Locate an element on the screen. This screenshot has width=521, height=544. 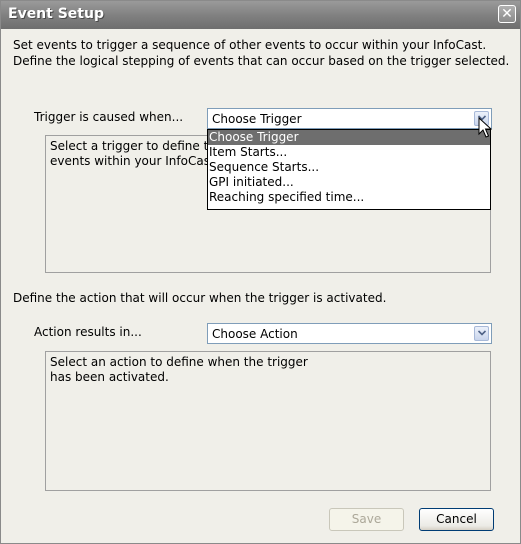
cancel-button: Cancel is located at coordinates (456, 519).